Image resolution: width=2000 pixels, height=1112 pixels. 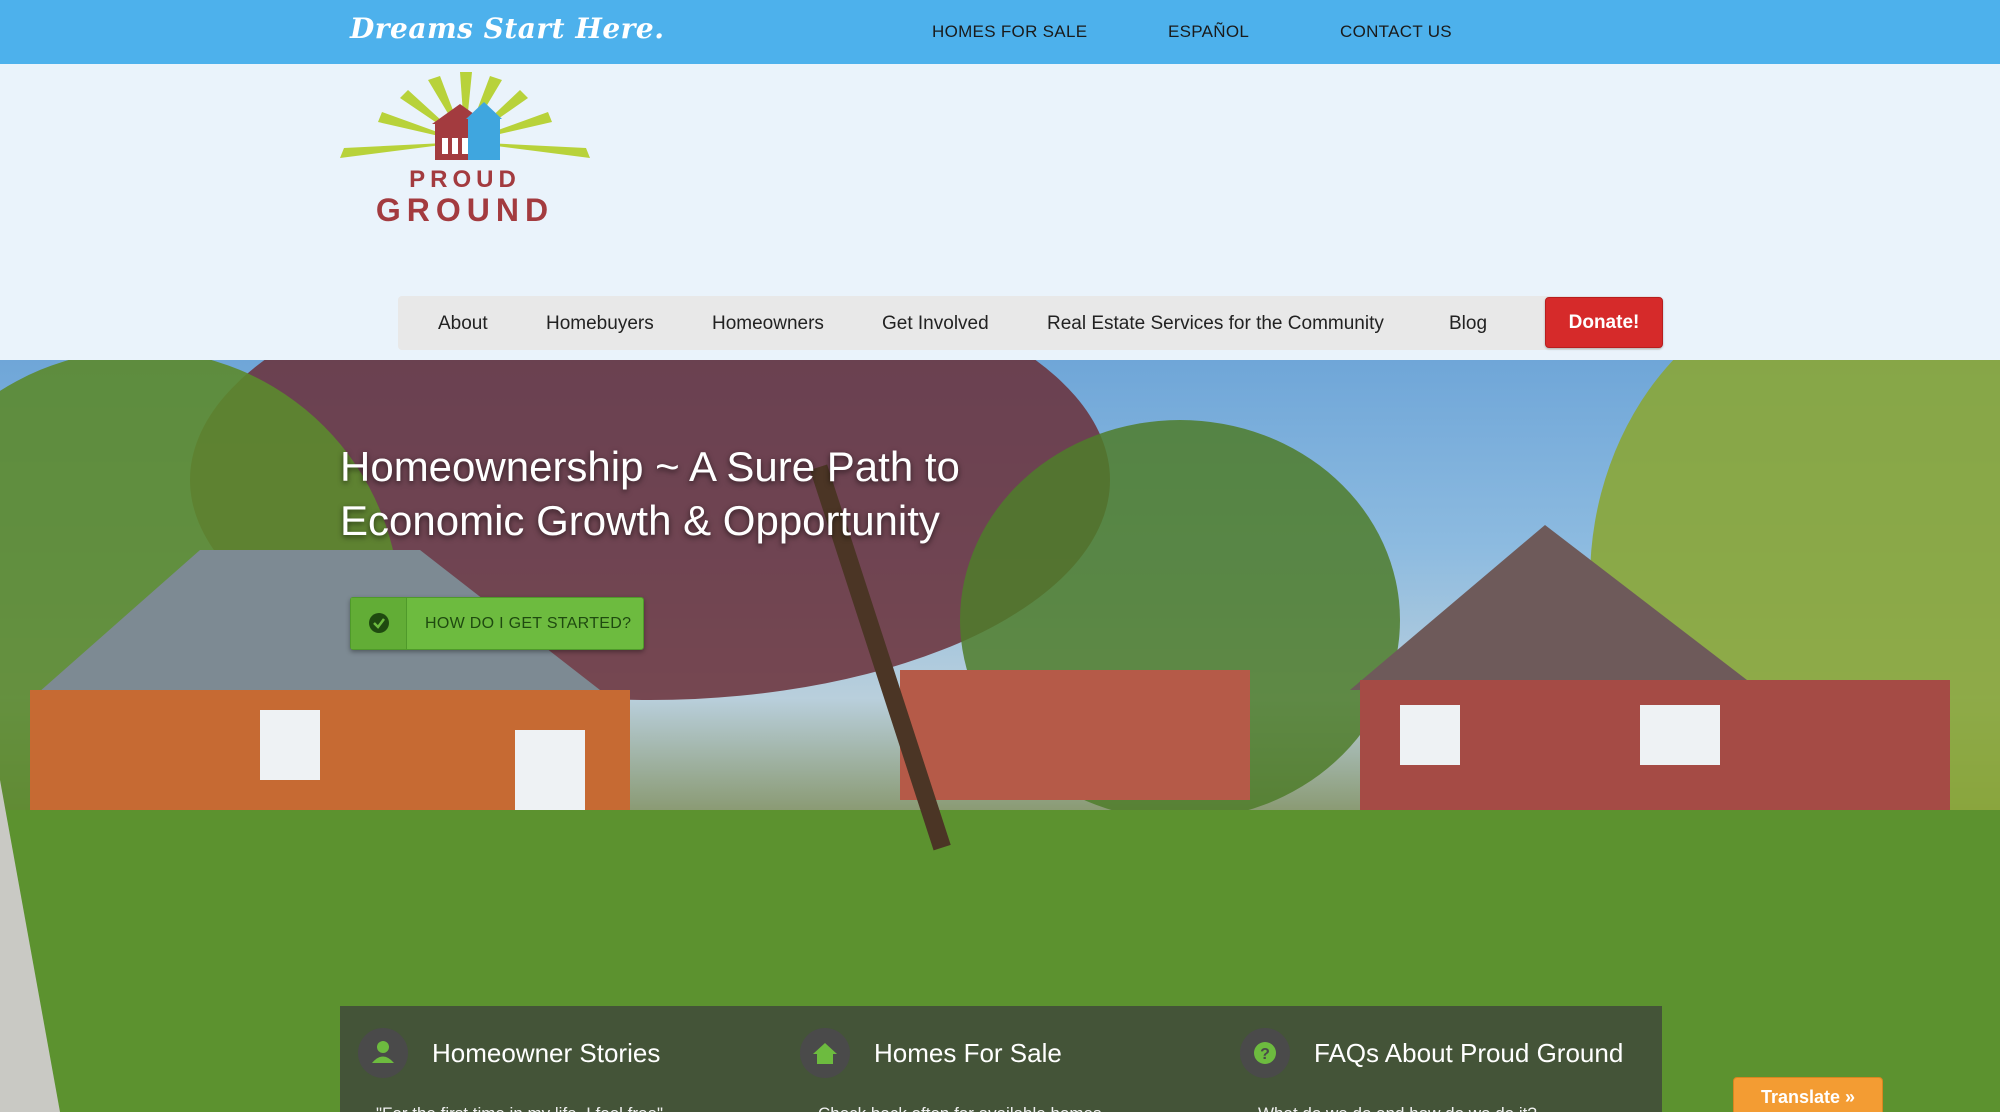 I want to click on hero-title-line-2: Economic Growth & Opportunity, so click(x=640, y=520).